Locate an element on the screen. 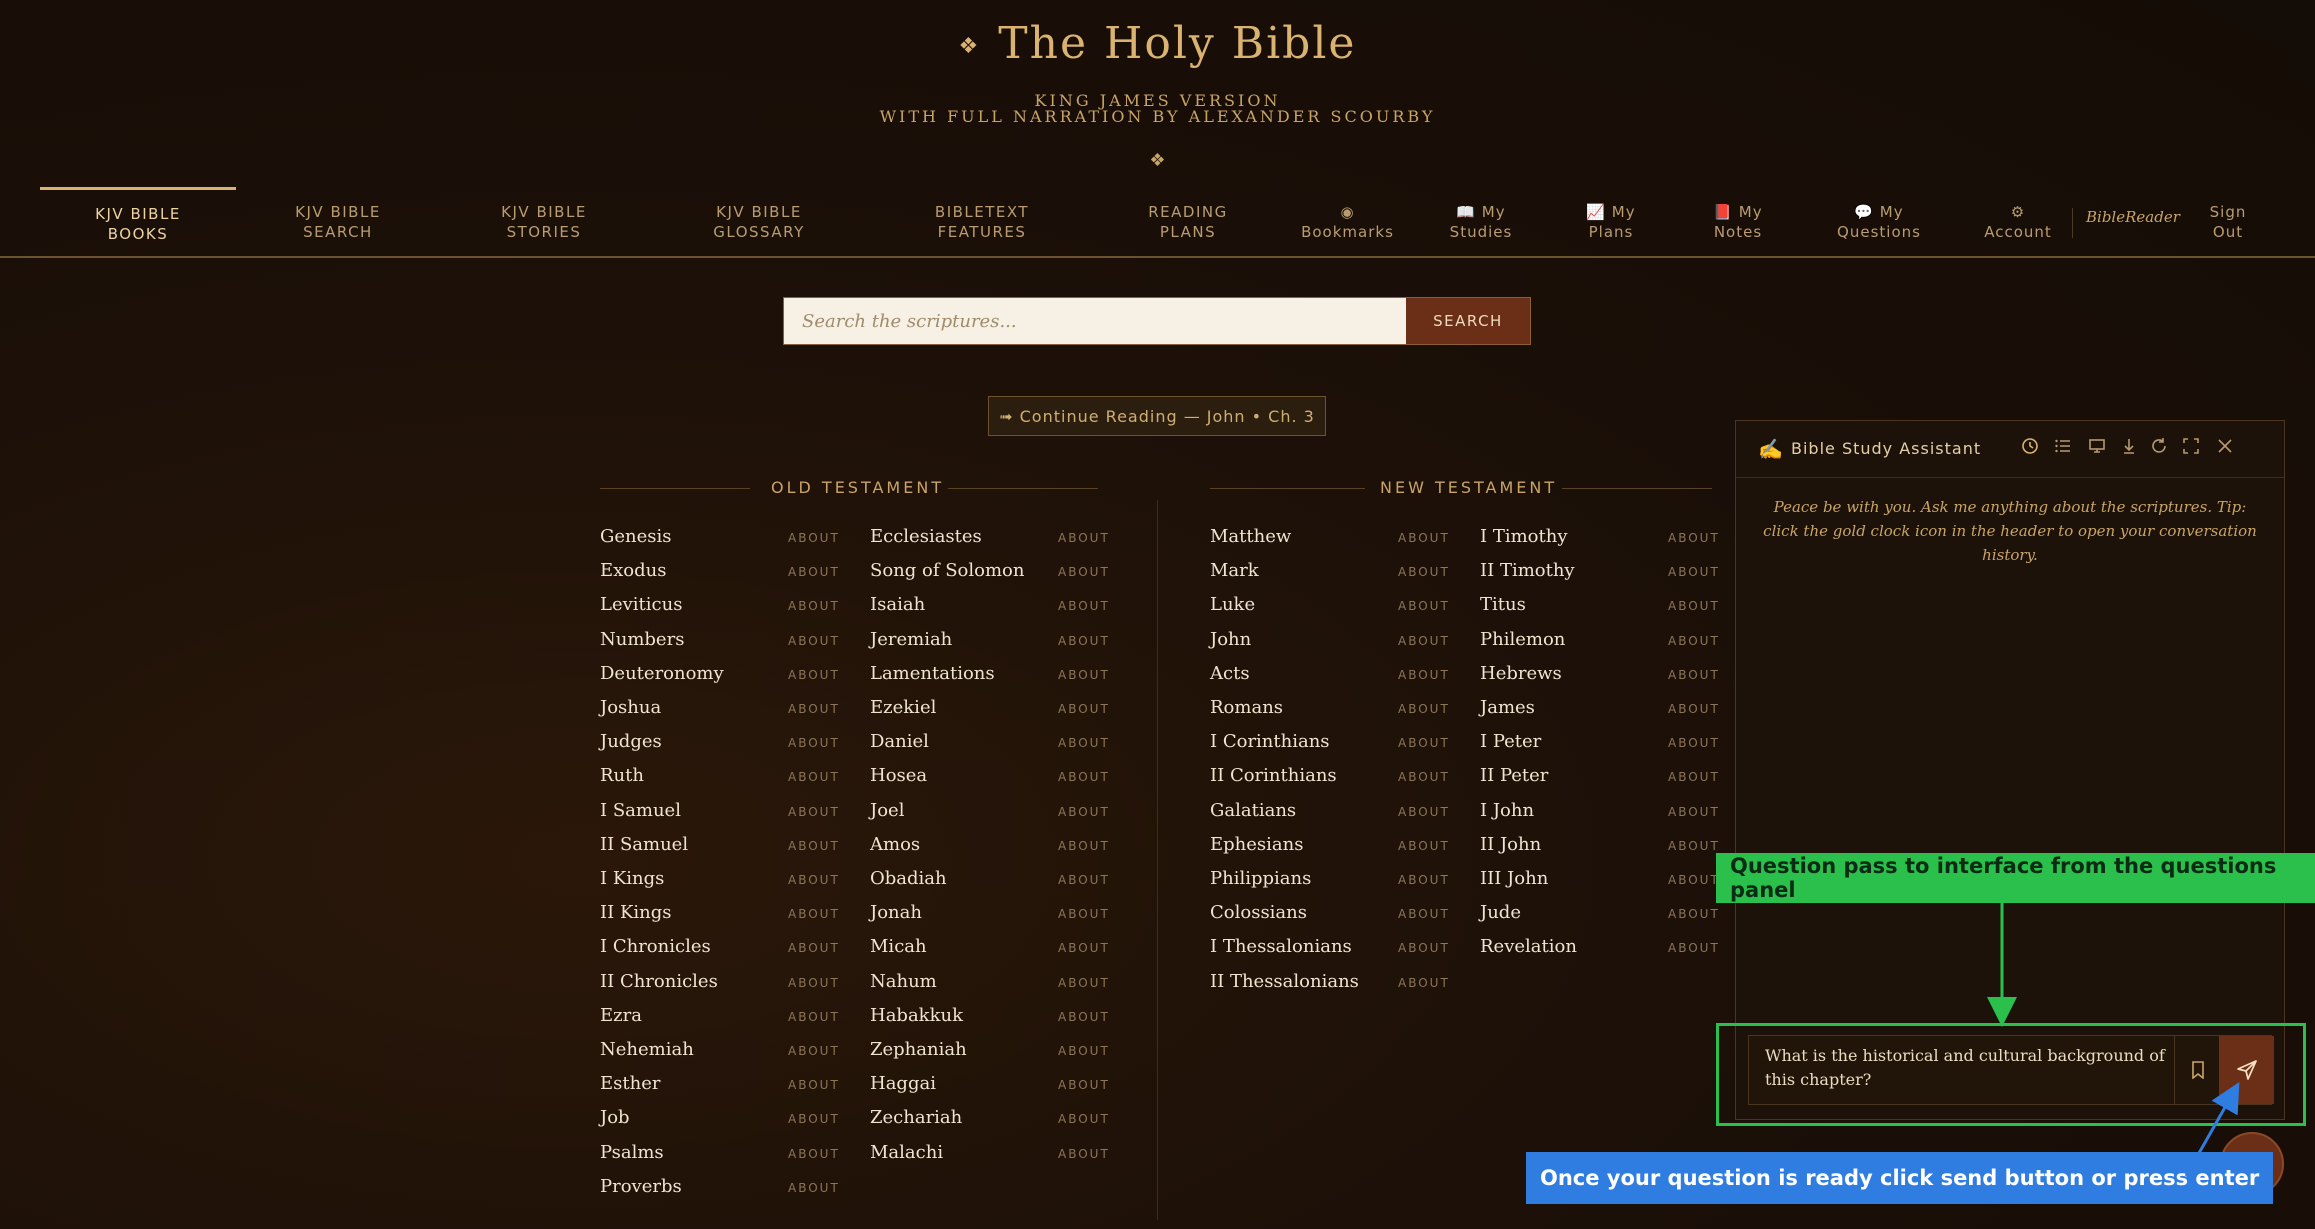  blue-arrow is located at coordinates (2212, 1129).